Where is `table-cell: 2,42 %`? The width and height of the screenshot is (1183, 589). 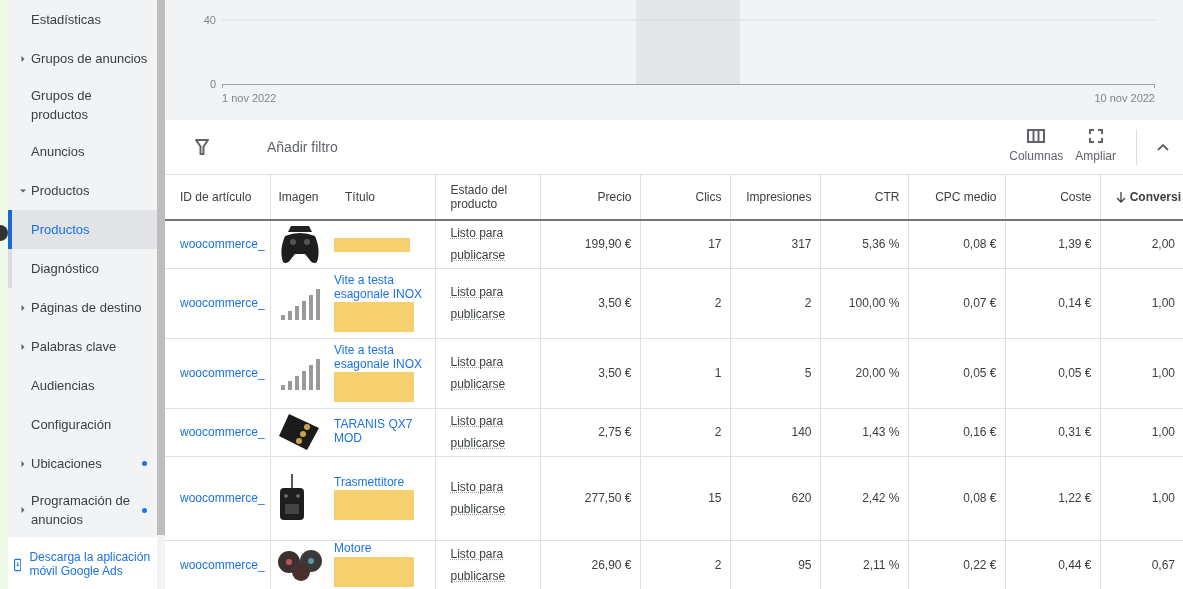
table-cell: 2,42 % is located at coordinates (881, 498).